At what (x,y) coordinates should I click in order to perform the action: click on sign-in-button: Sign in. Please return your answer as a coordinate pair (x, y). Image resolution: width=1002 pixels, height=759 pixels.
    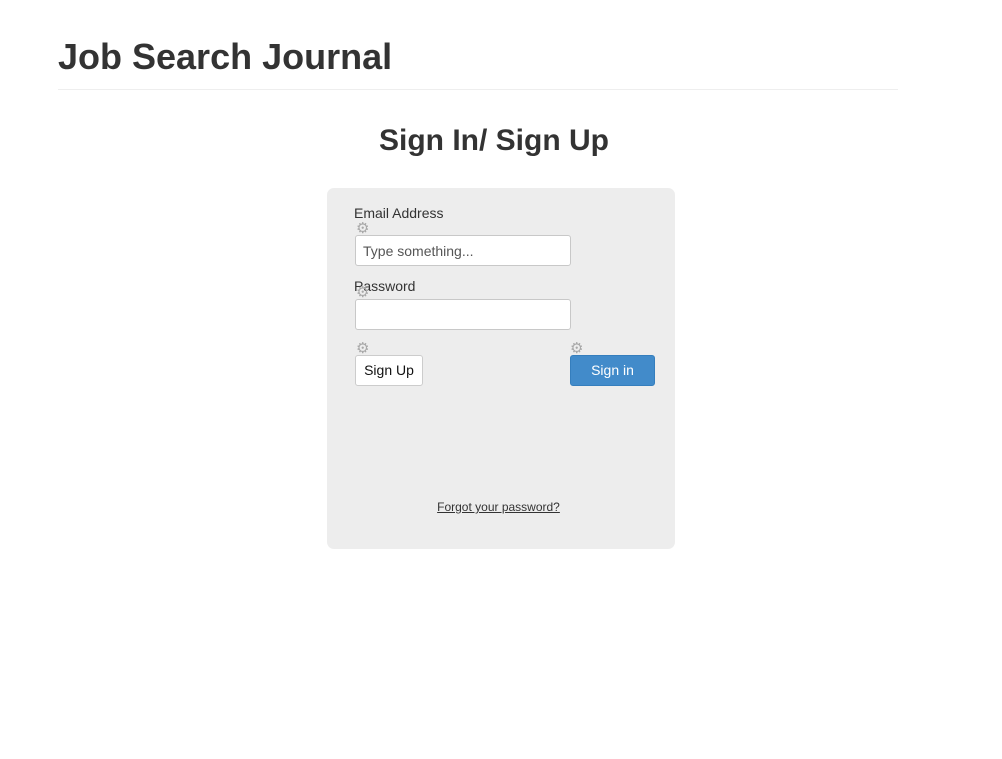
    Looking at the image, I should click on (612, 370).